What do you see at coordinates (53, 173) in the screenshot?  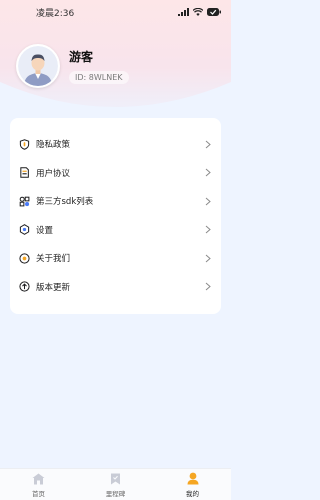 I see `menu-item-label: 用户协议` at bounding box center [53, 173].